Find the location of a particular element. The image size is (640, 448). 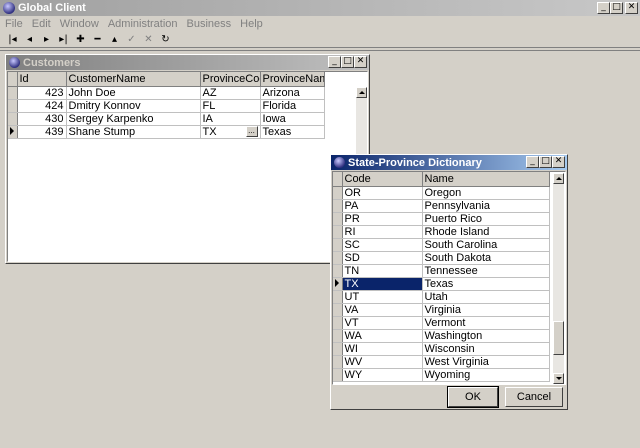

column-header-province-name: ProvinceName is located at coordinates (292, 79).